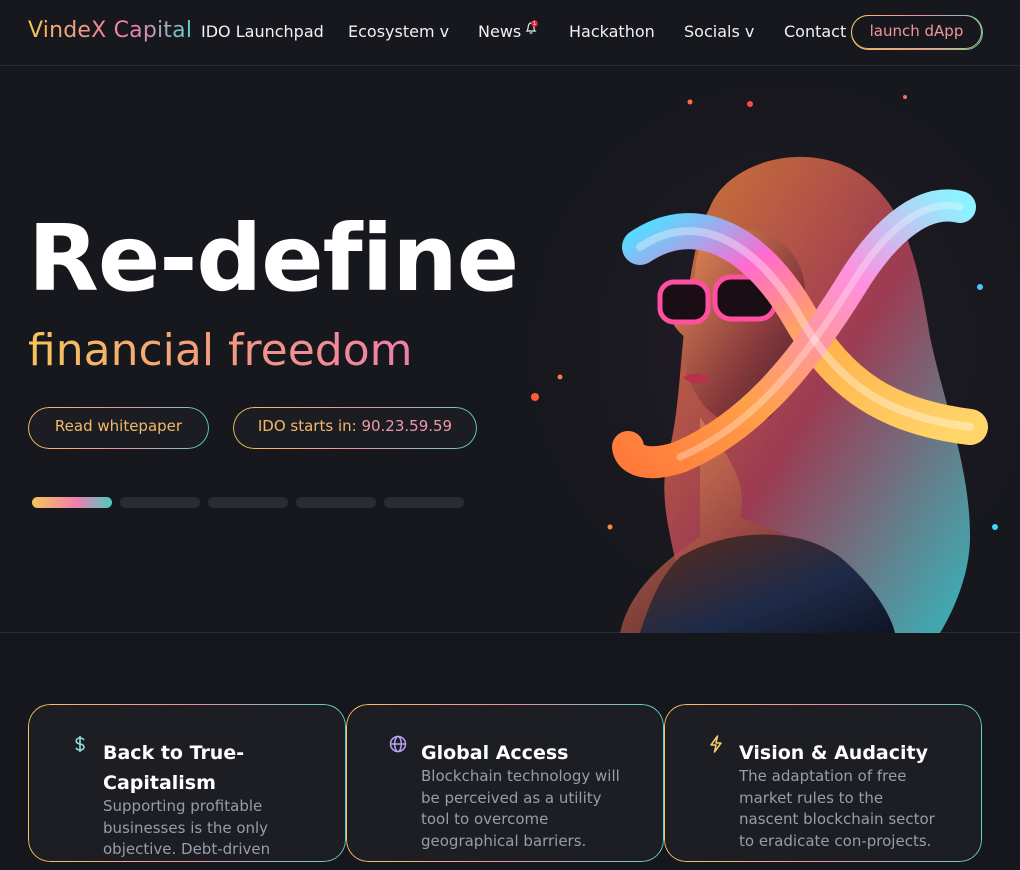  What do you see at coordinates (174, 768) in the screenshot?
I see `feature-title: Back to True-Capitalism` at bounding box center [174, 768].